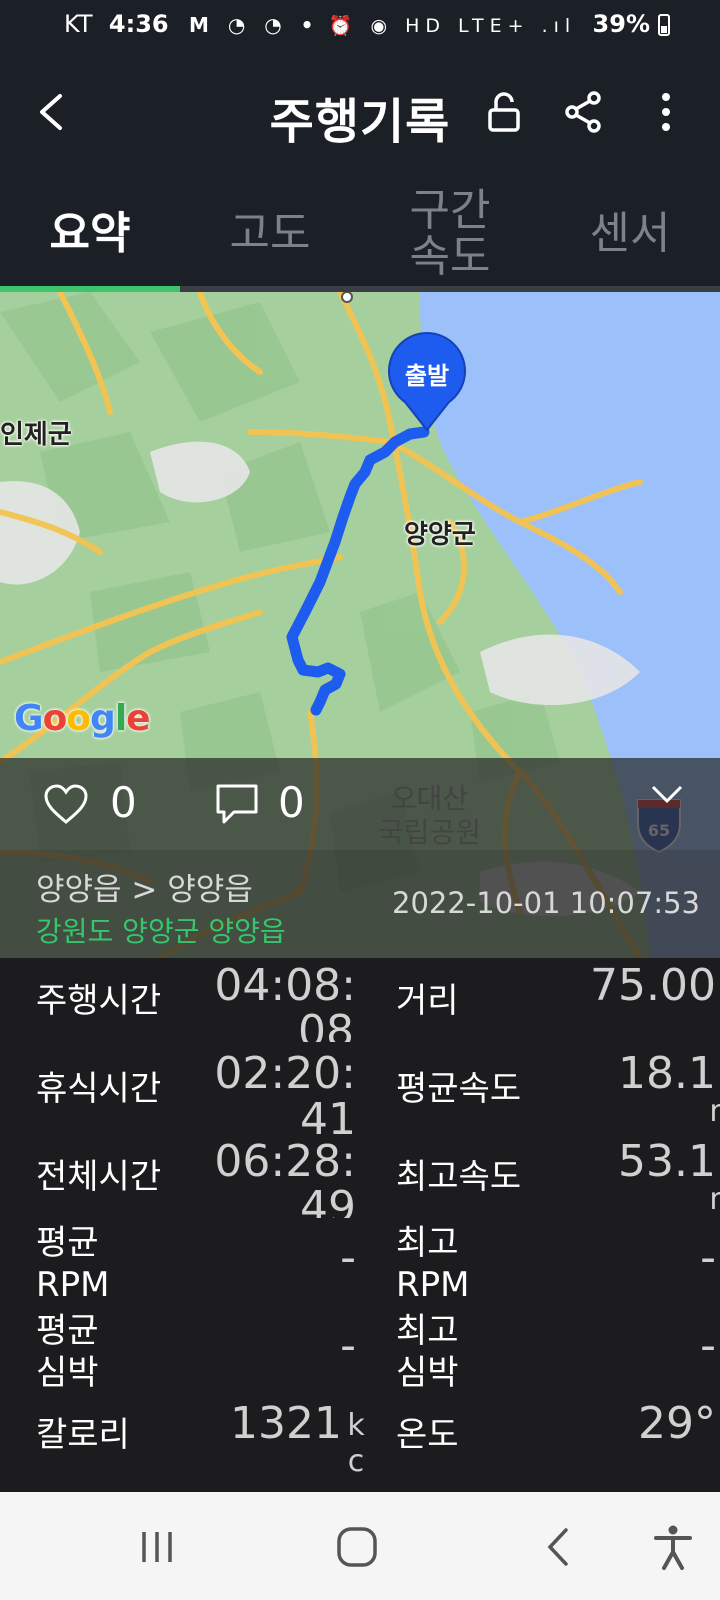  Describe the element at coordinates (270, 234) in the screenshot. I see `tab-altitude: 고도` at that location.